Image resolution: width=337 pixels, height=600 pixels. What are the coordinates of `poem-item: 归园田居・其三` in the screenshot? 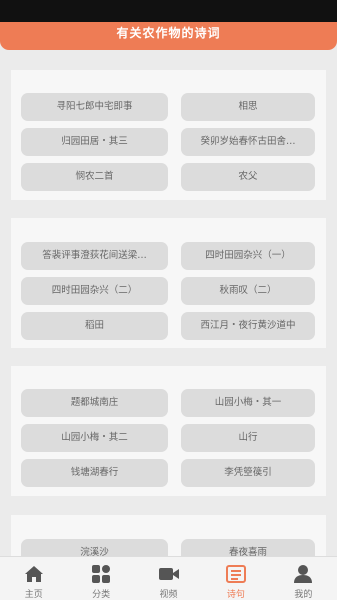 It's located at (94, 142).